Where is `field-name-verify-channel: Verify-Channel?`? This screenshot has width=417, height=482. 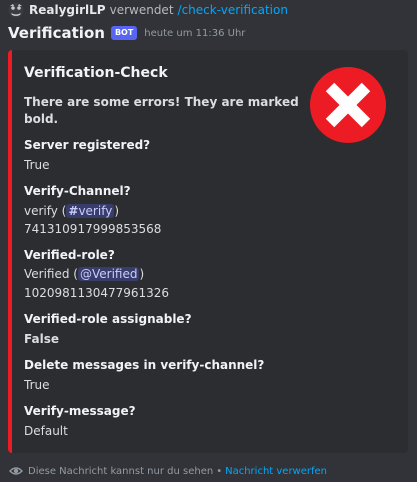 field-name-verify-channel: Verify-Channel? is located at coordinates (77, 191).